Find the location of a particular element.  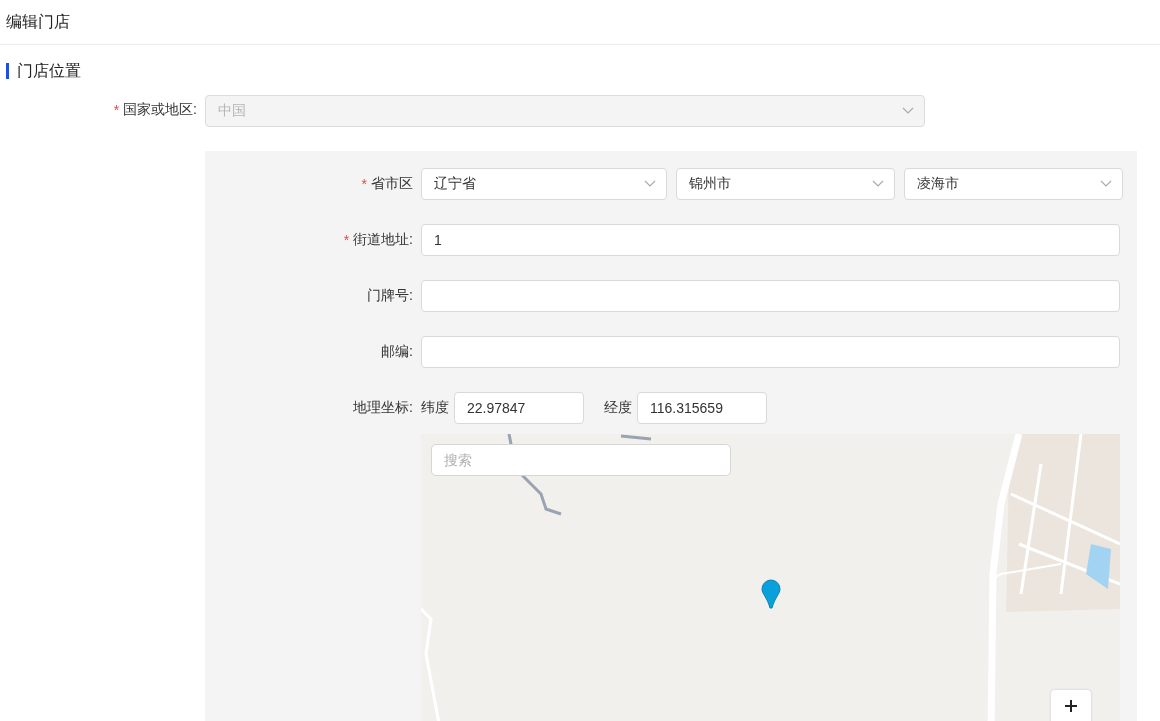

text-field: 1 is located at coordinates (770, 240).